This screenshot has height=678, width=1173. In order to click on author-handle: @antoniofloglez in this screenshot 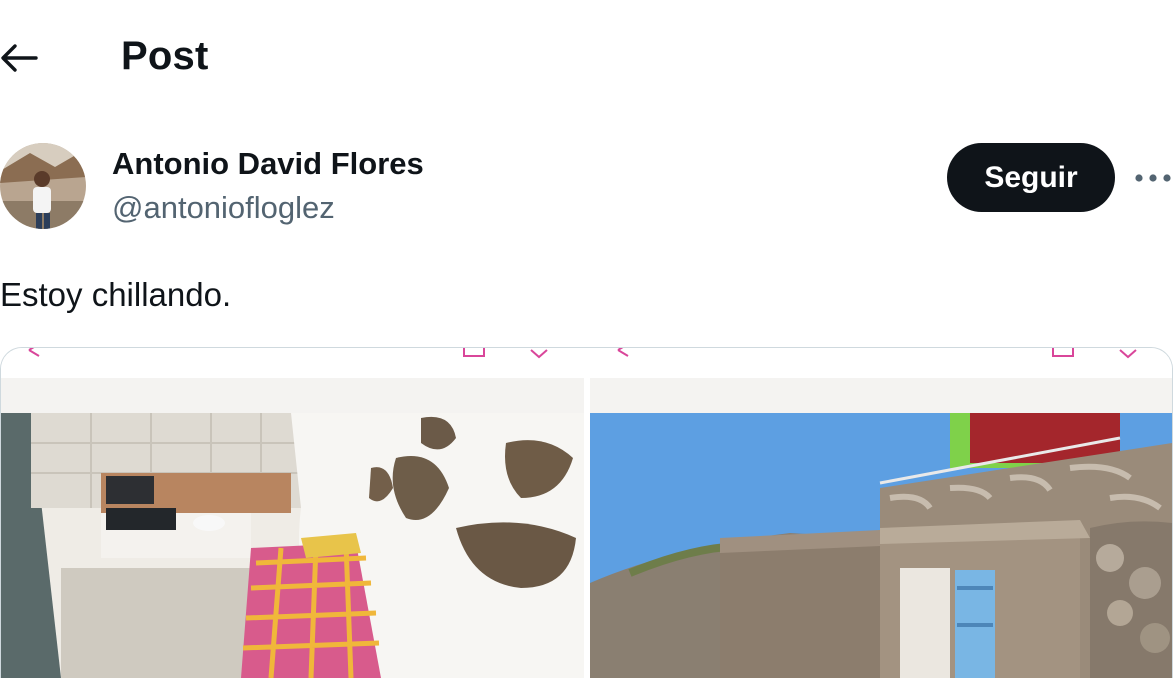, I will do `click(223, 208)`.